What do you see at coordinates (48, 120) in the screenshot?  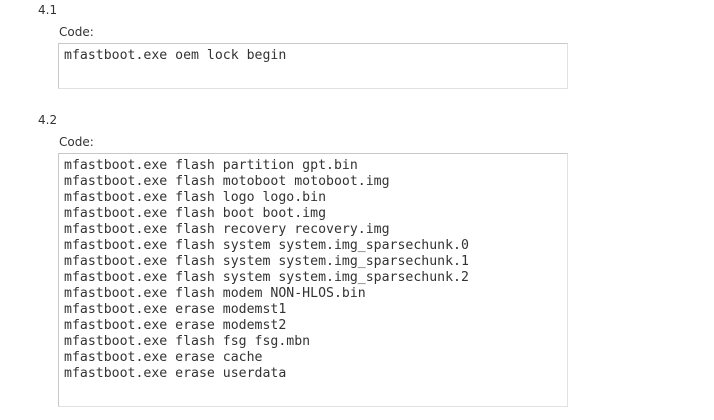 I see `section-number: 4.2` at bounding box center [48, 120].